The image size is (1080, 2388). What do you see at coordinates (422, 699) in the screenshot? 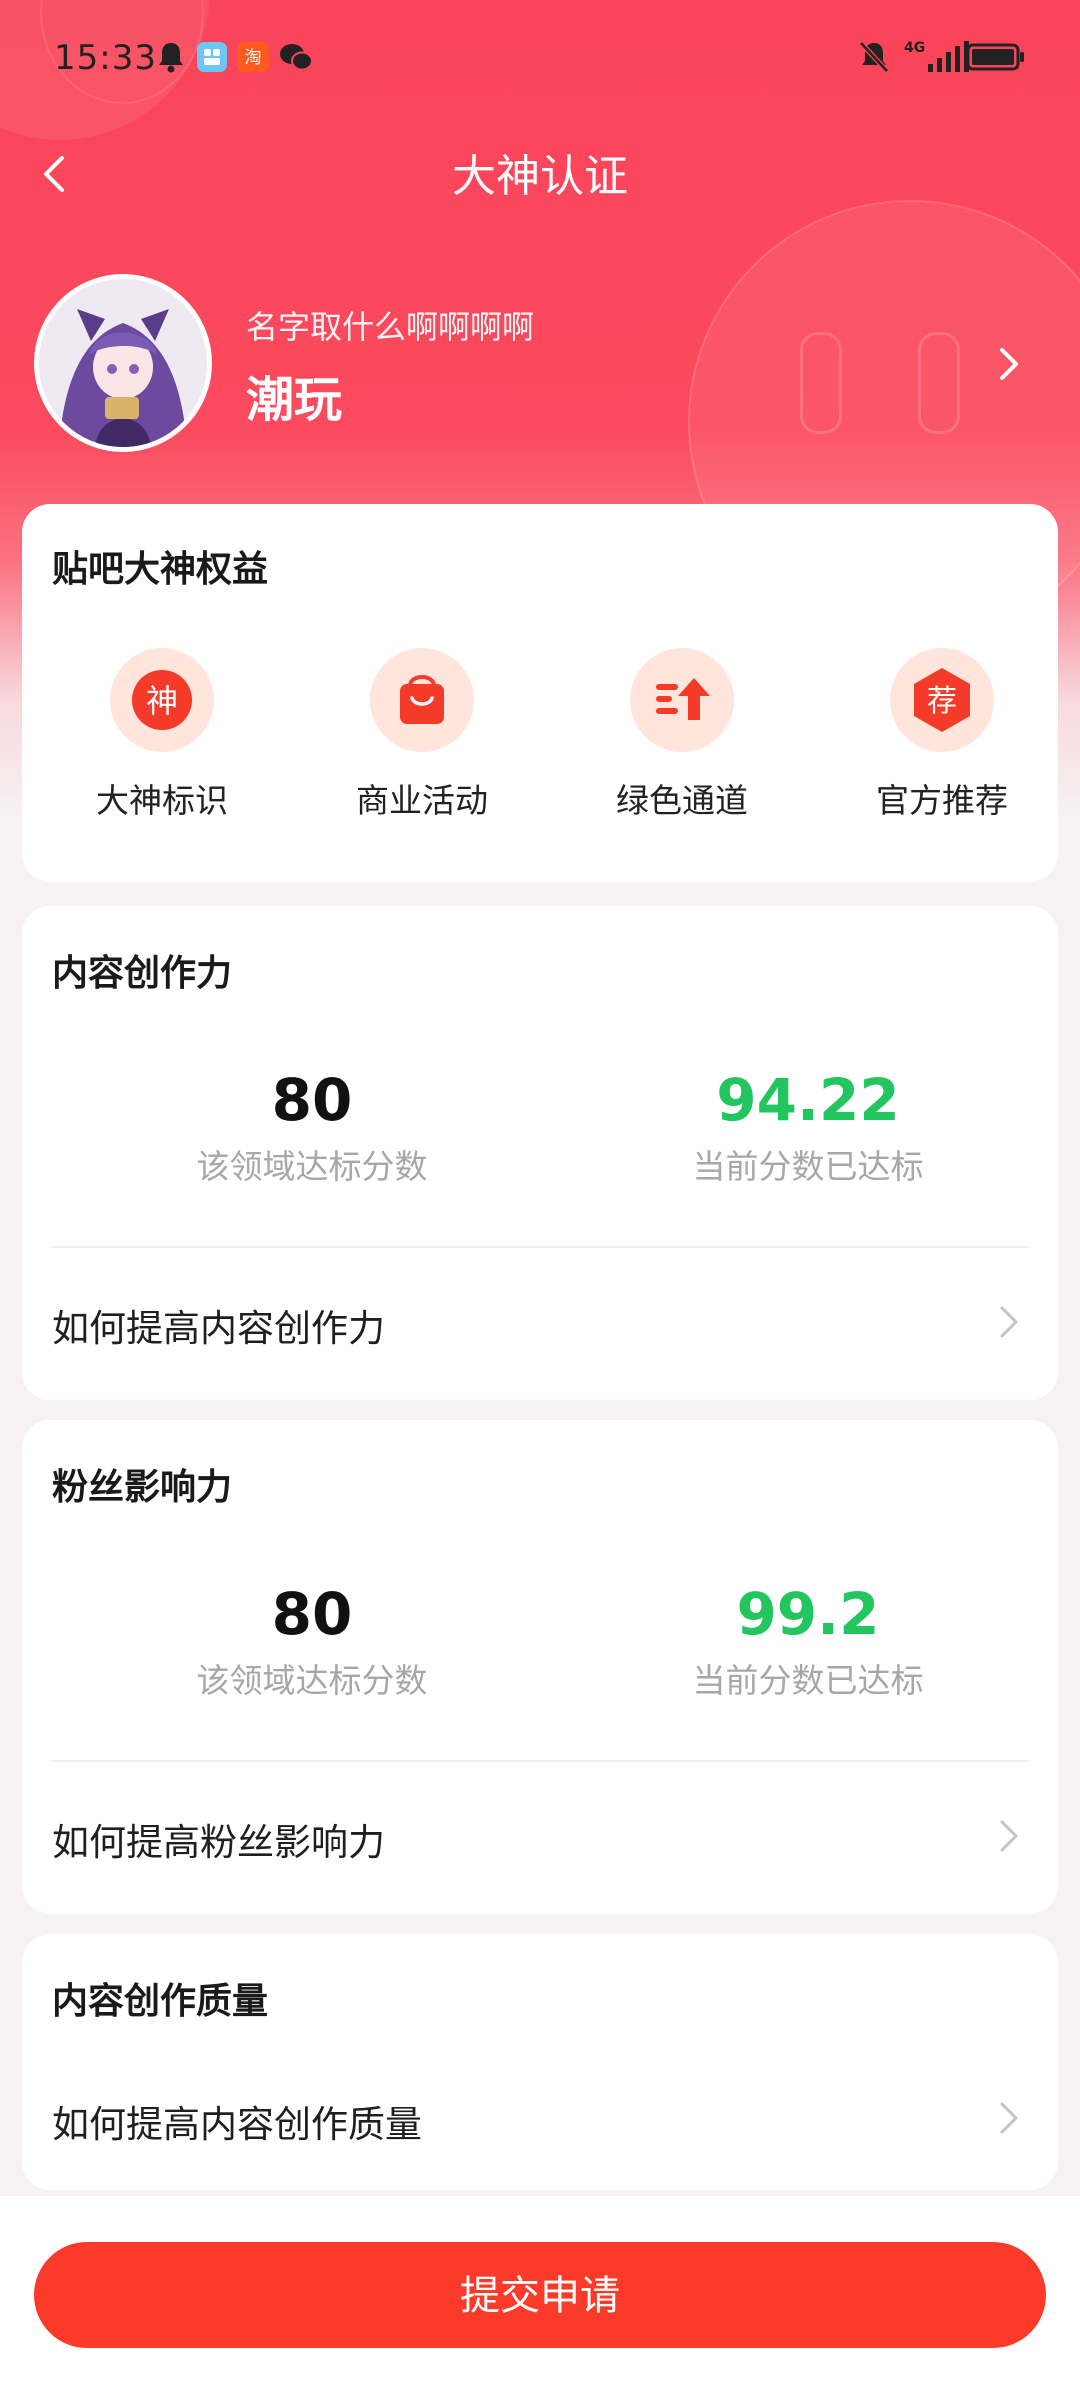
I see `shopping-bag-icon` at bounding box center [422, 699].